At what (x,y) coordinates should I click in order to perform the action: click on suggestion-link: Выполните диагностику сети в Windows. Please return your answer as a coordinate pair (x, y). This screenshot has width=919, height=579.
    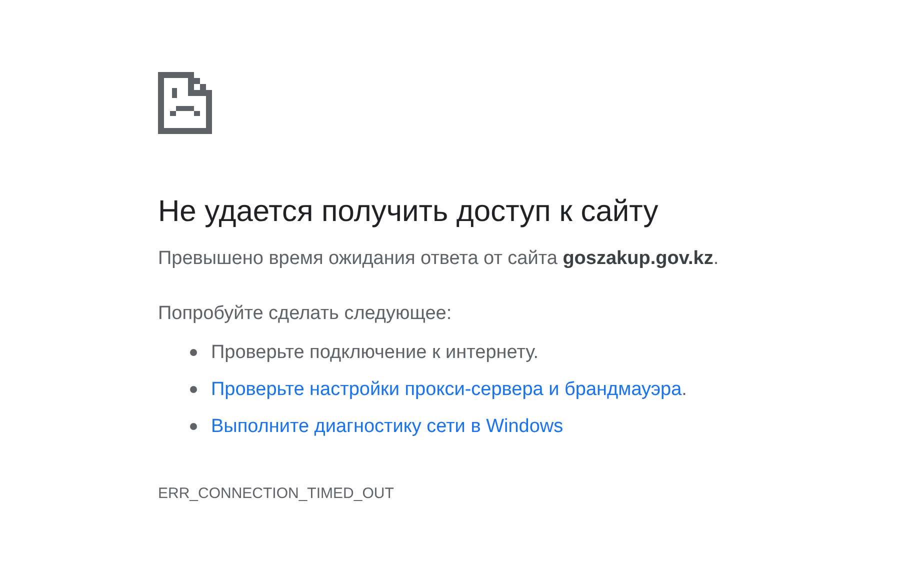
    Looking at the image, I should click on (387, 426).